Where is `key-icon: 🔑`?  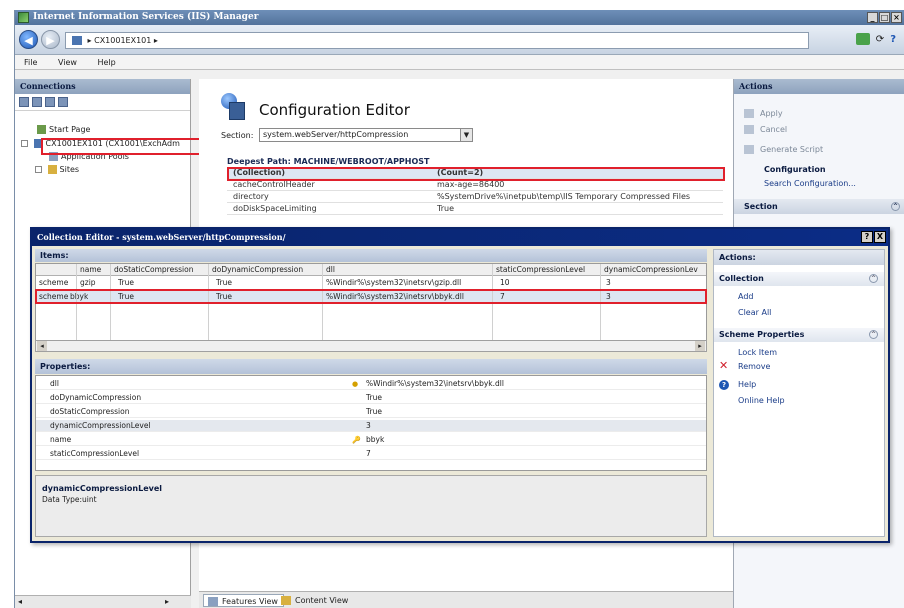 key-icon: 🔑 is located at coordinates (356, 440).